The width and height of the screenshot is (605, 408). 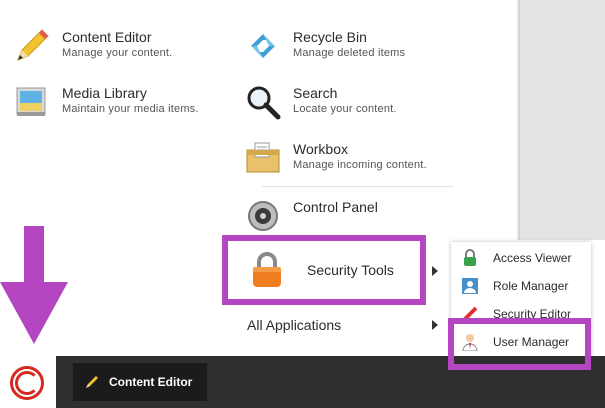 I want to click on menu-item-title: Control Panel, so click(x=335, y=207).